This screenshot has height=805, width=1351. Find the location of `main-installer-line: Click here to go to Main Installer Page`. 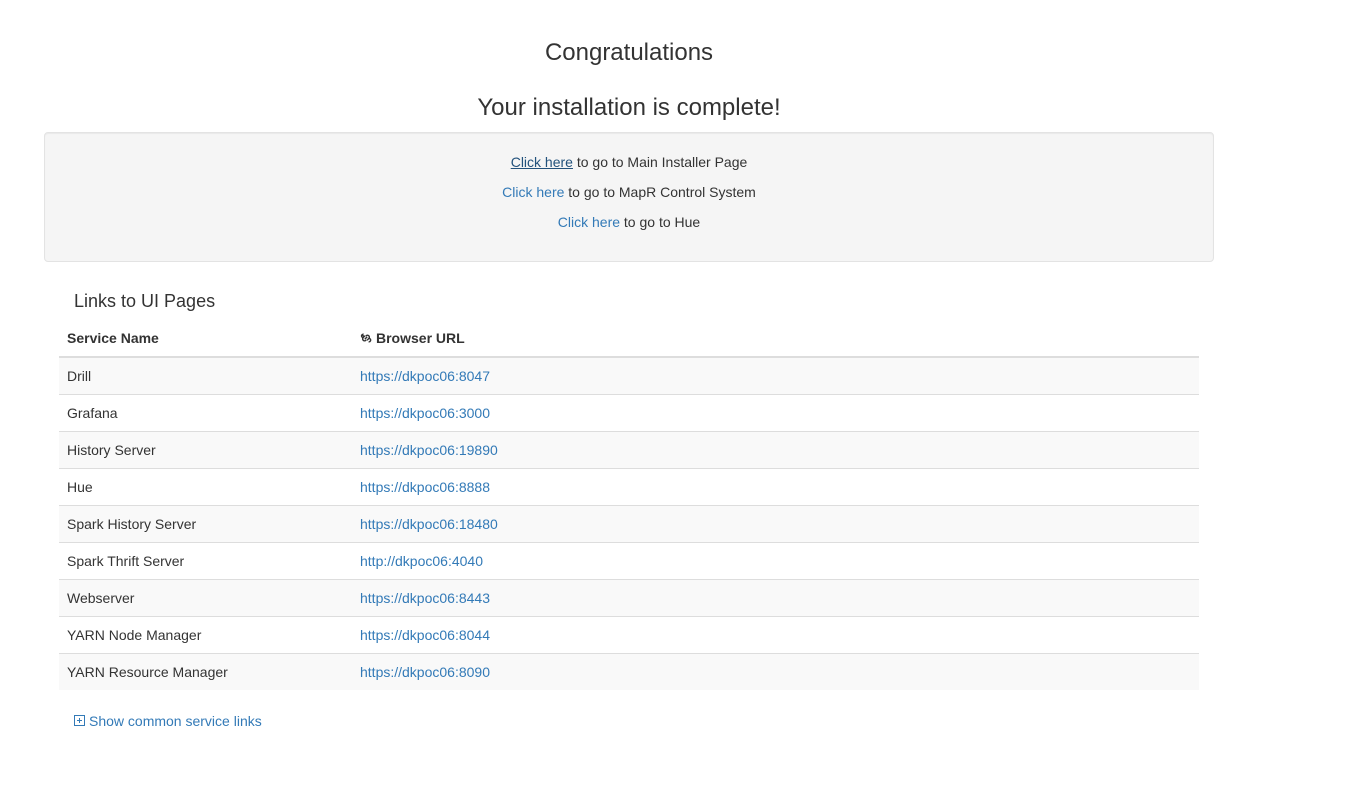

main-installer-line: Click here to go to Main Installer Page is located at coordinates (629, 162).